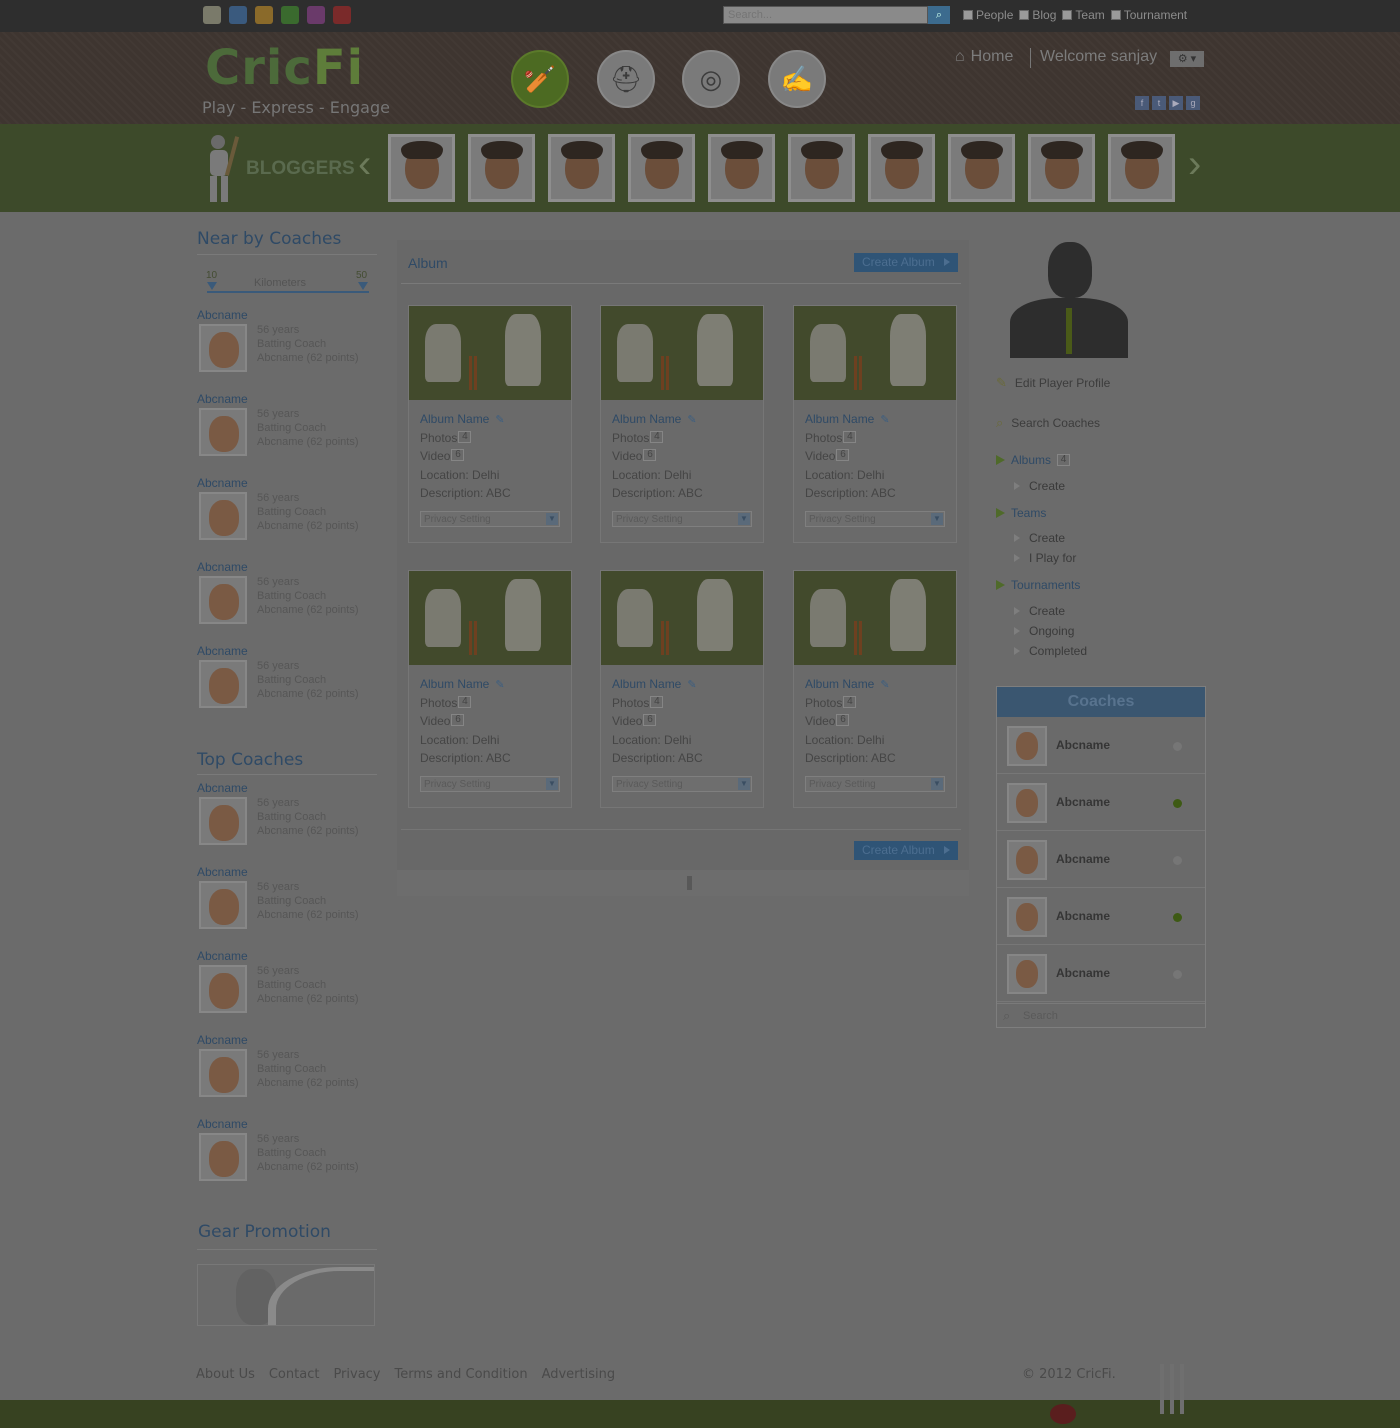  Describe the element at coordinates (356, 1374) in the screenshot. I see `footer-link-privacy: Privacy` at that location.